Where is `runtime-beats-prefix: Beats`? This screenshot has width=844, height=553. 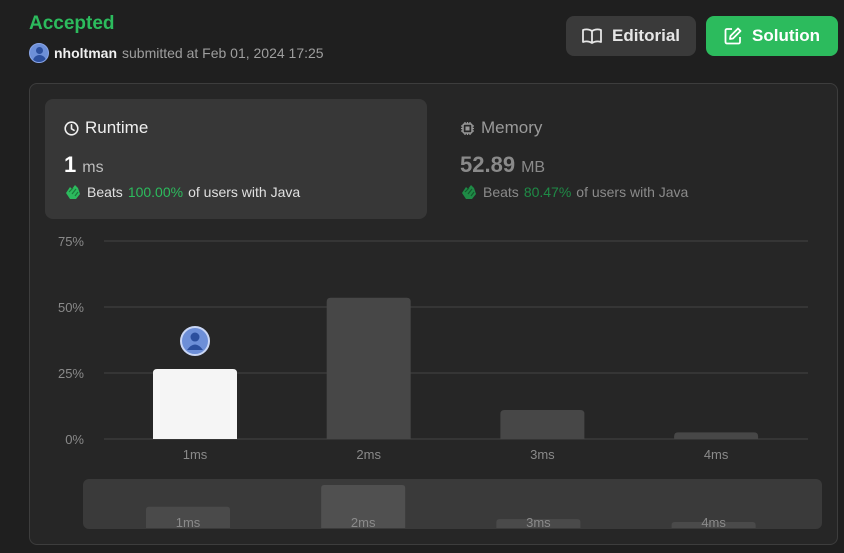
runtime-beats-prefix: Beats is located at coordinates (105, 192).